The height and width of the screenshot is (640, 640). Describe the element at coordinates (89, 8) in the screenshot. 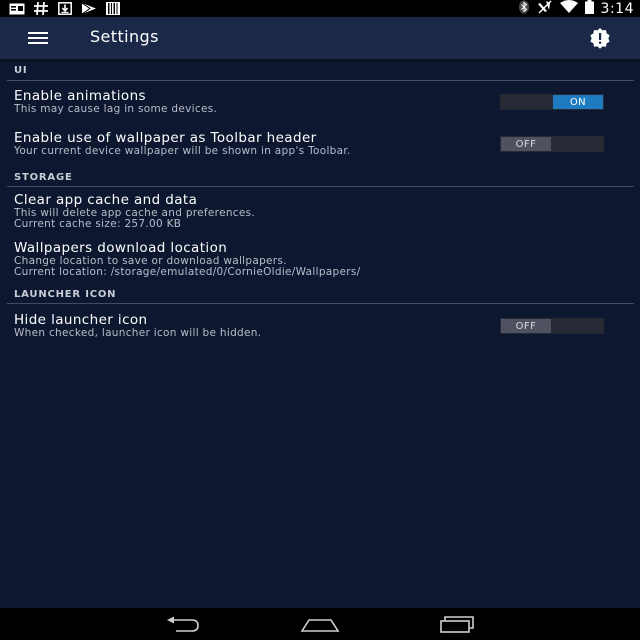

I see `play-store-icon` at that location.